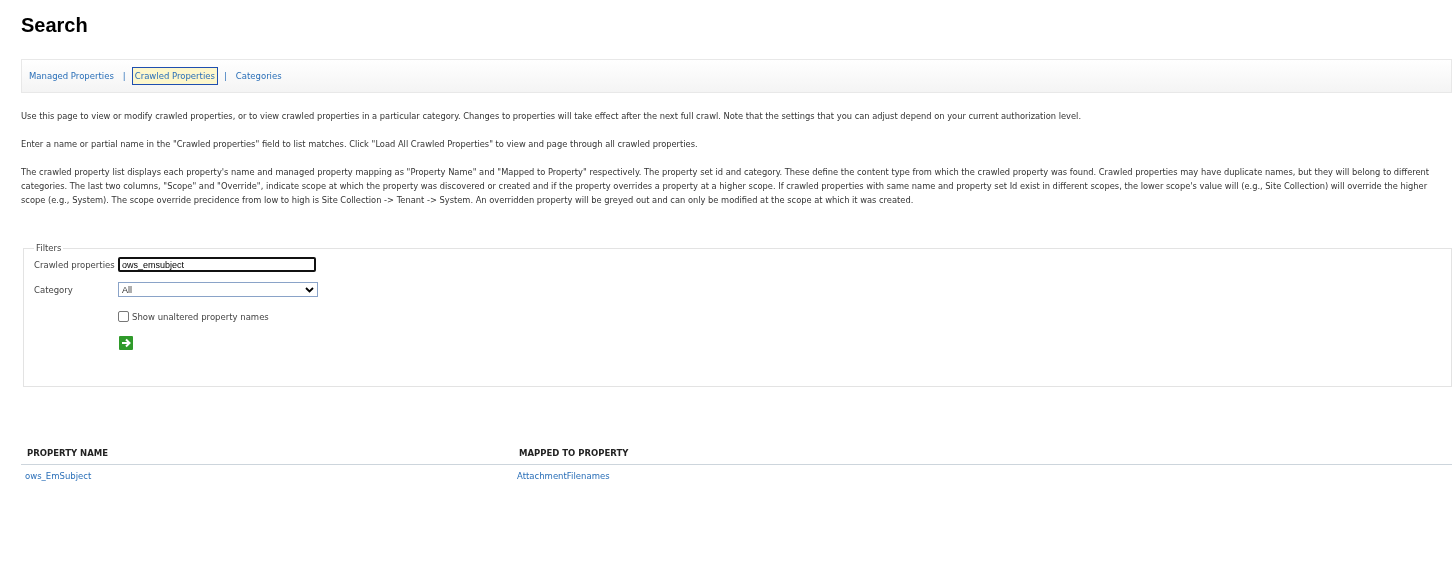 The width and height of the screenshot is (1455, 583). Describe the element at coordinates (267, 453) in the screenshot. I see `column-header: PROPERTY NAME` at that location.